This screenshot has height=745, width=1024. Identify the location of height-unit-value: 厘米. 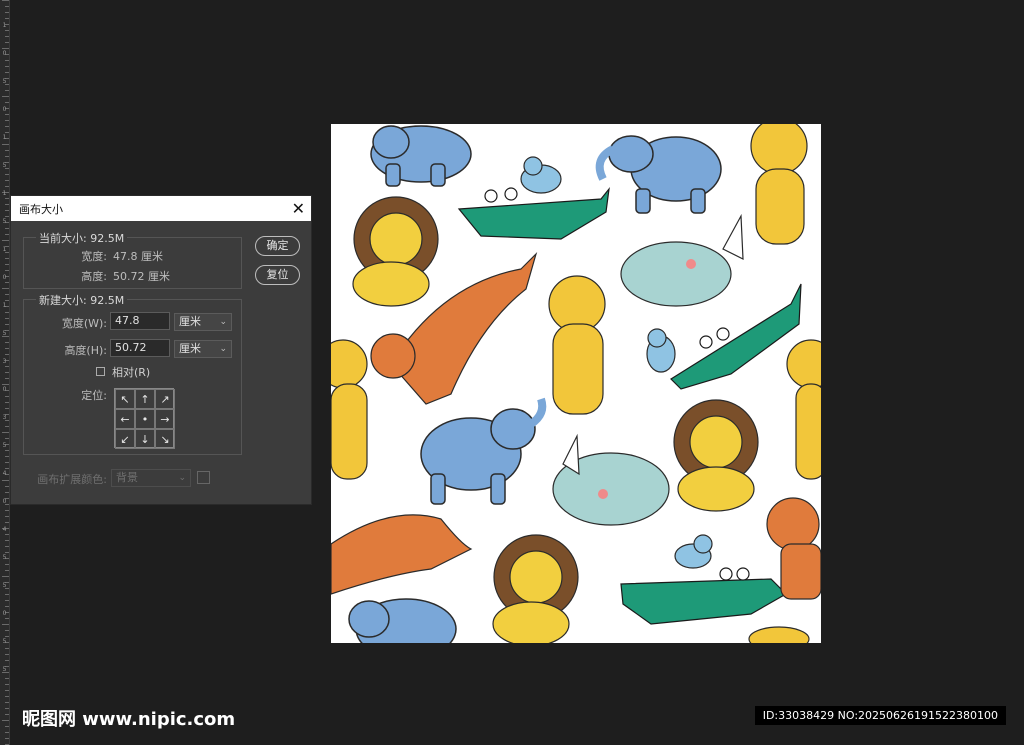
(190, 348).